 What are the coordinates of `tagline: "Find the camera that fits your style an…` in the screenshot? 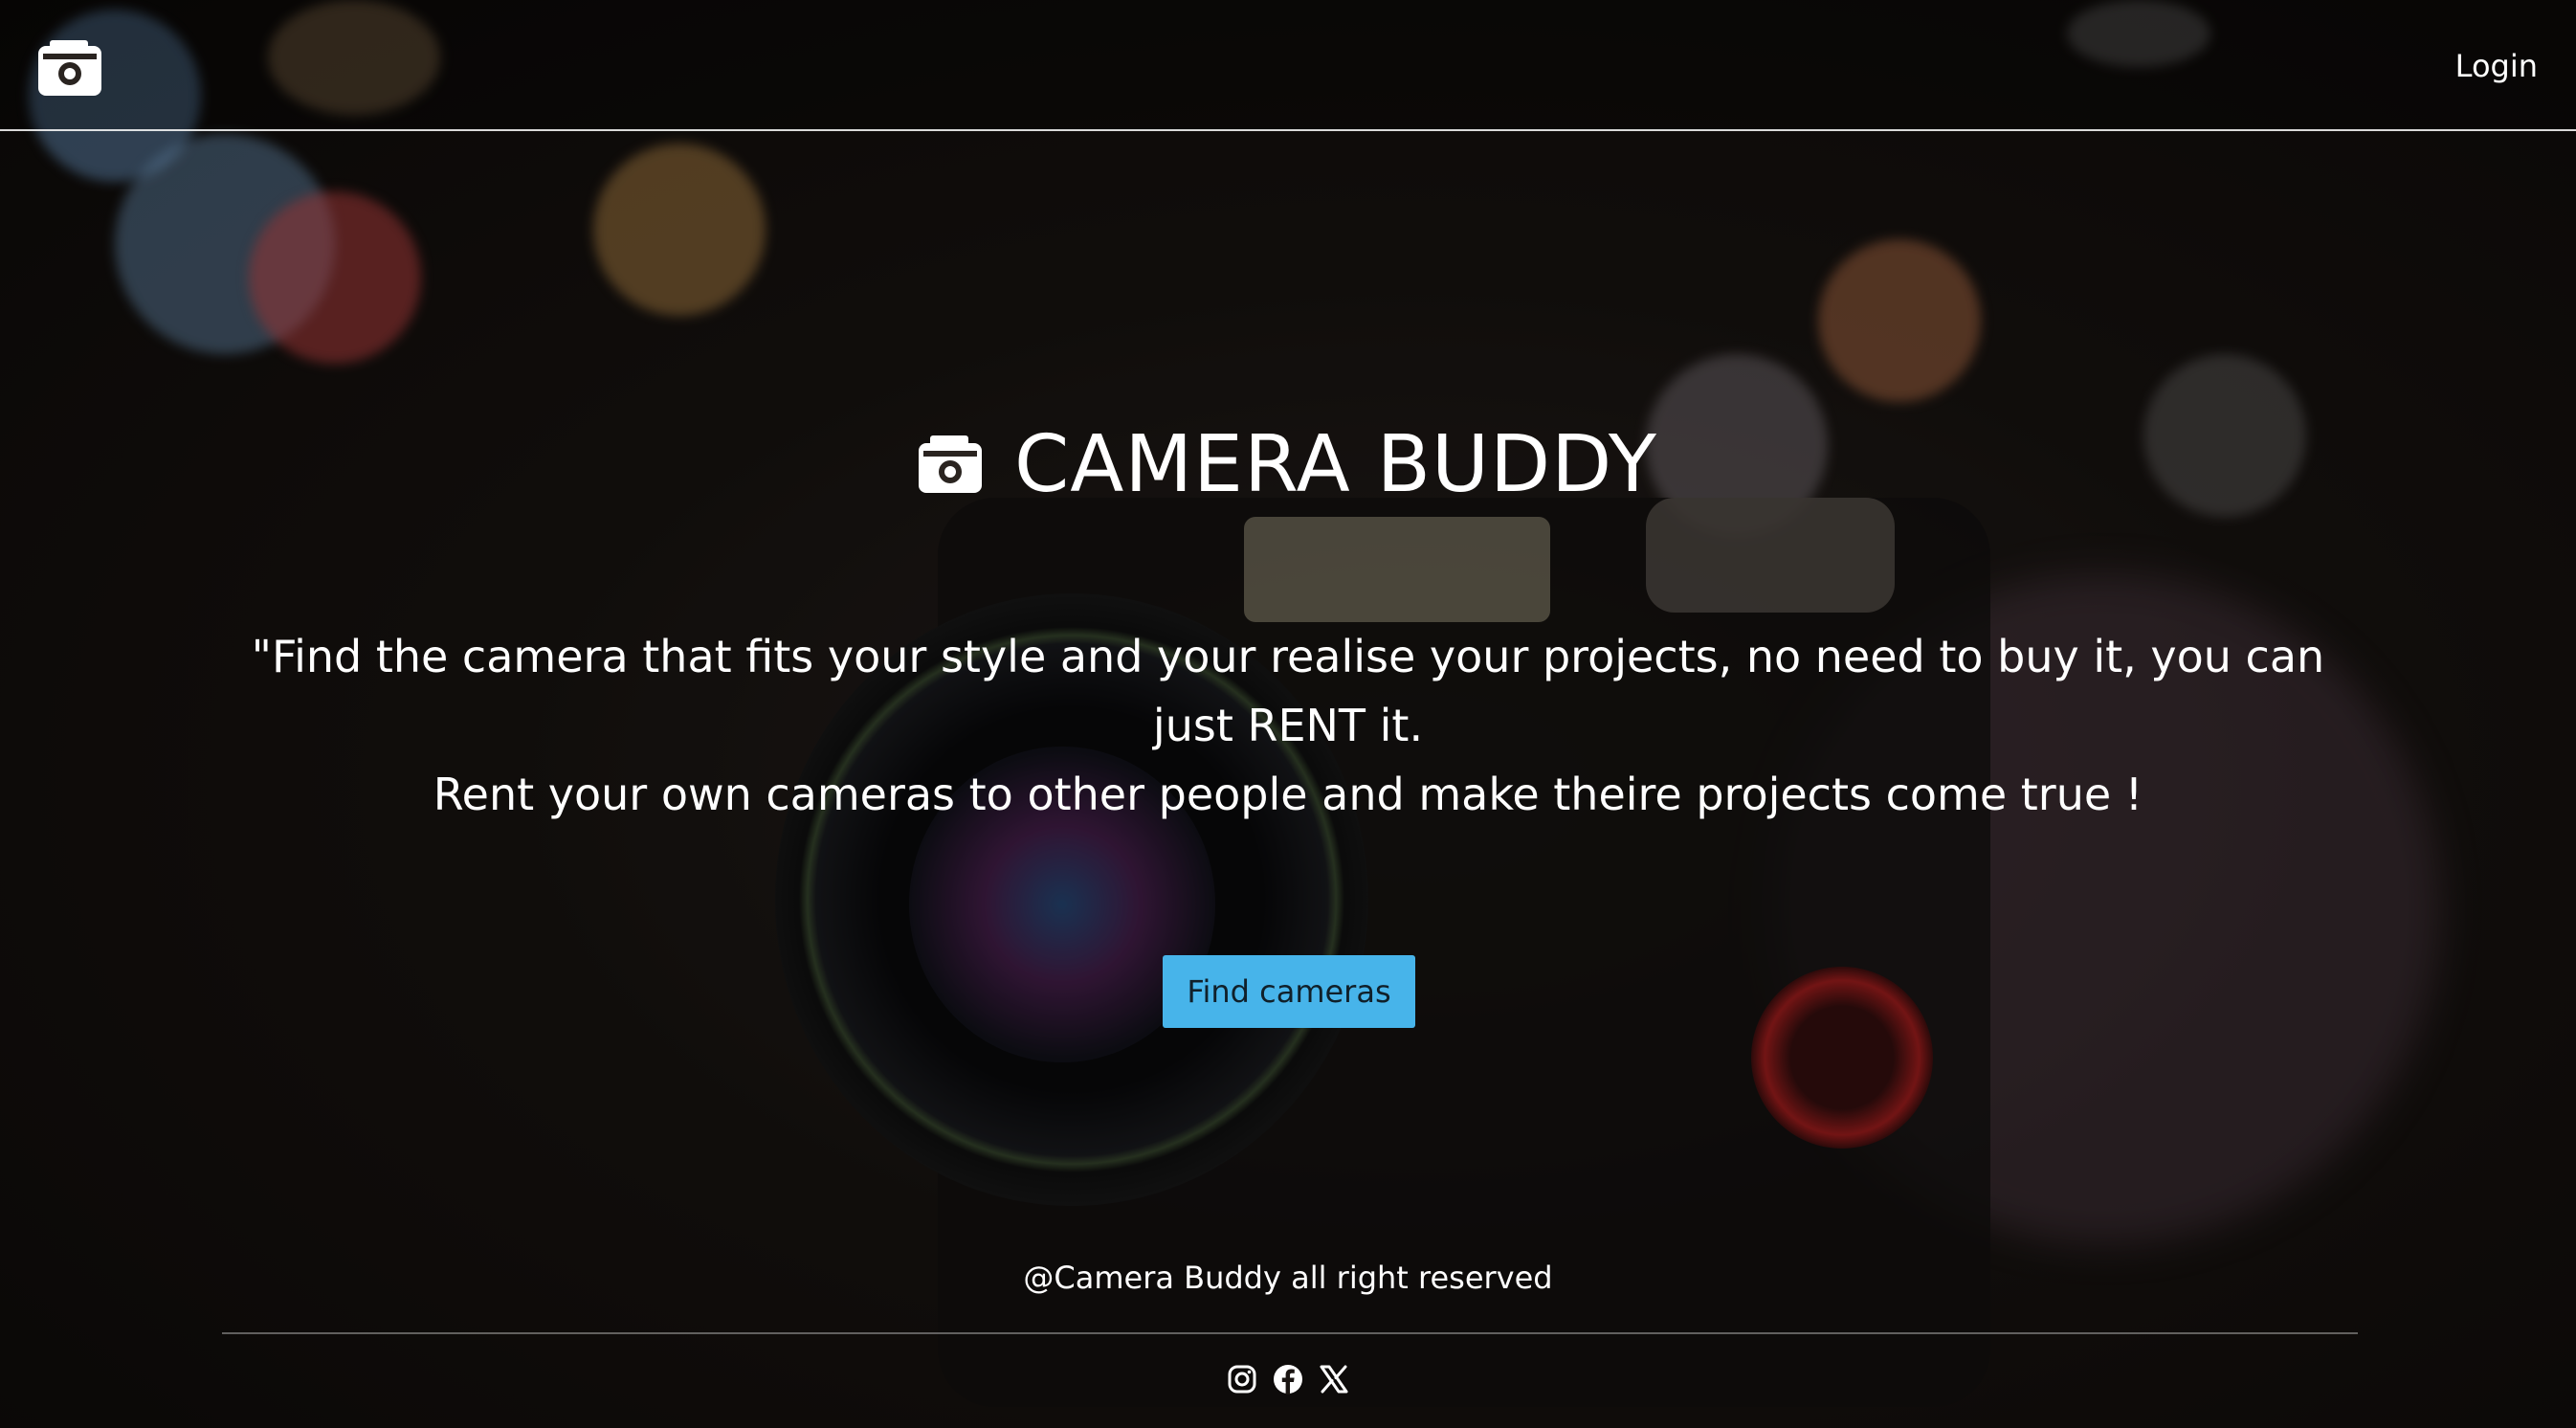 It's located at (1288, 726).